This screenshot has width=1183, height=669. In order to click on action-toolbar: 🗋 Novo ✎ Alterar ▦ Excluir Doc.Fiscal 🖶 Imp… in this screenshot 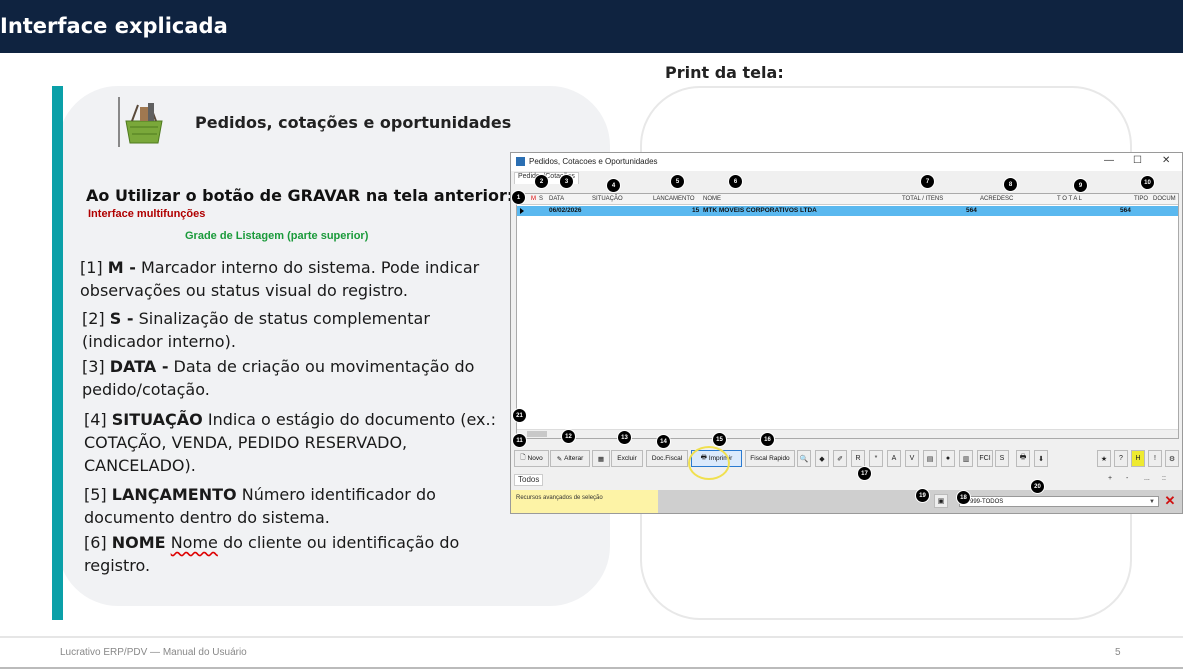, I will do `click(847, 459)`.